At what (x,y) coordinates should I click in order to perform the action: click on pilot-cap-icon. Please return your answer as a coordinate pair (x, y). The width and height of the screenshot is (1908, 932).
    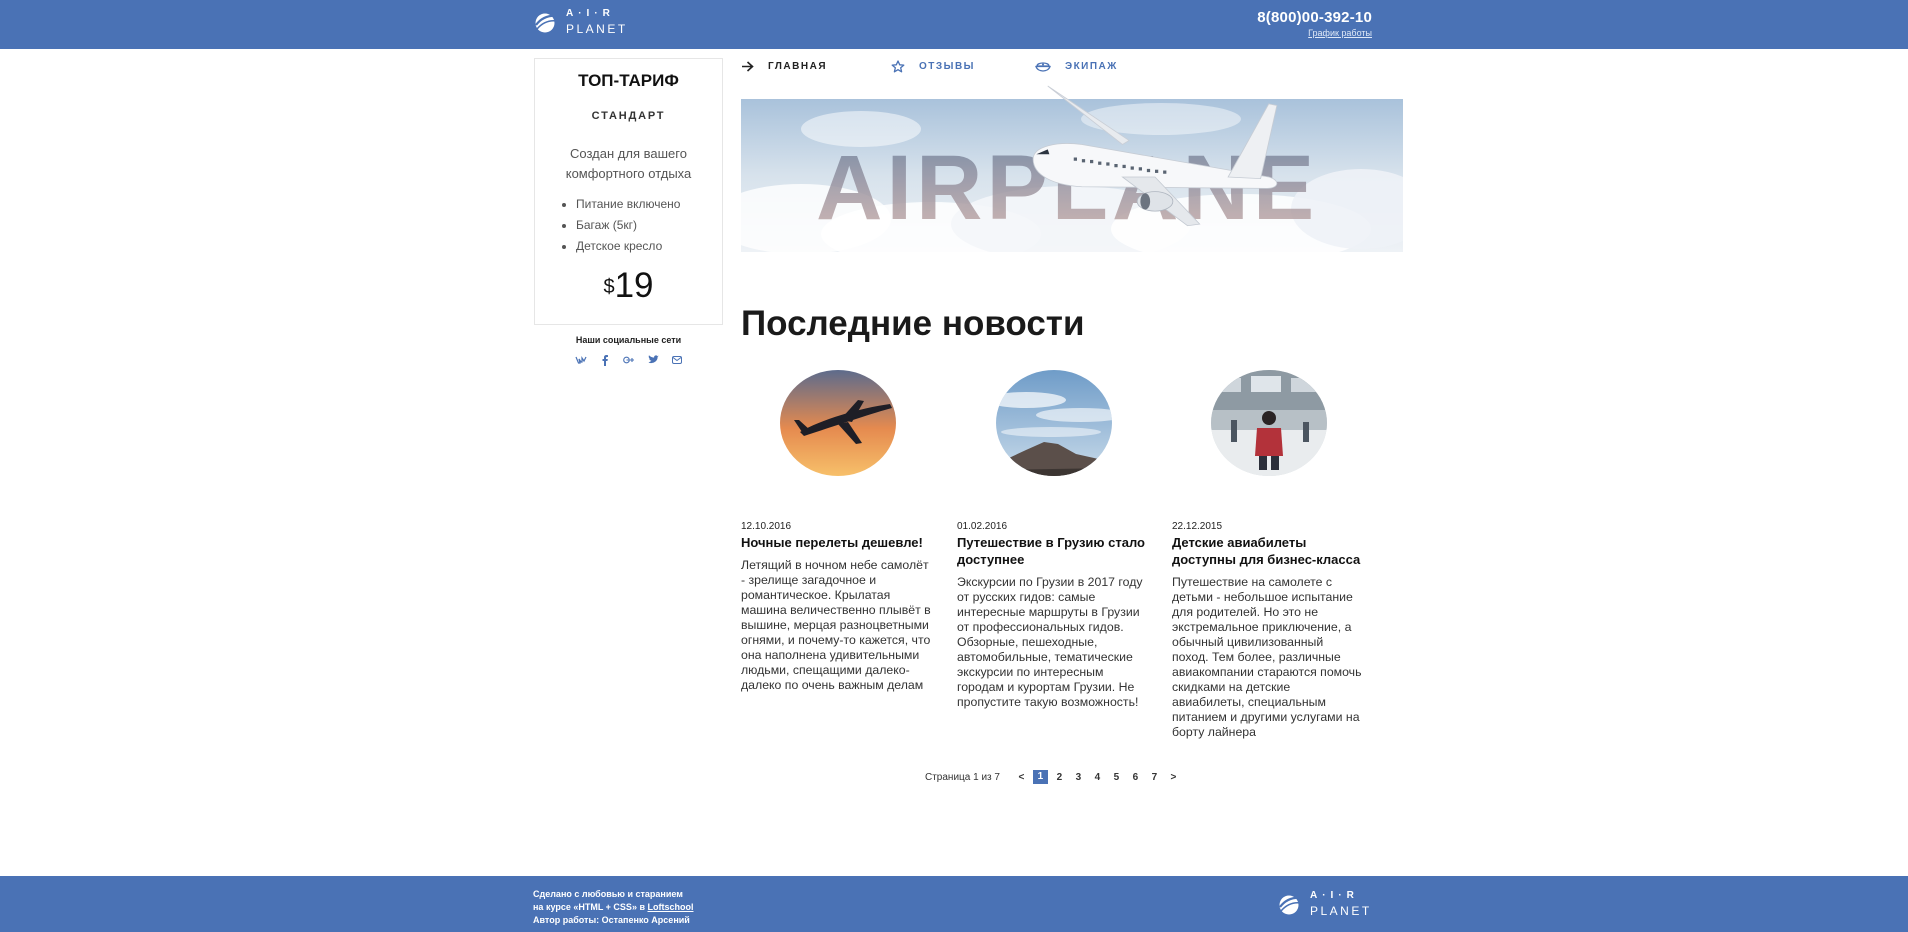
    Looking at the image, I should click on (1043, 66).